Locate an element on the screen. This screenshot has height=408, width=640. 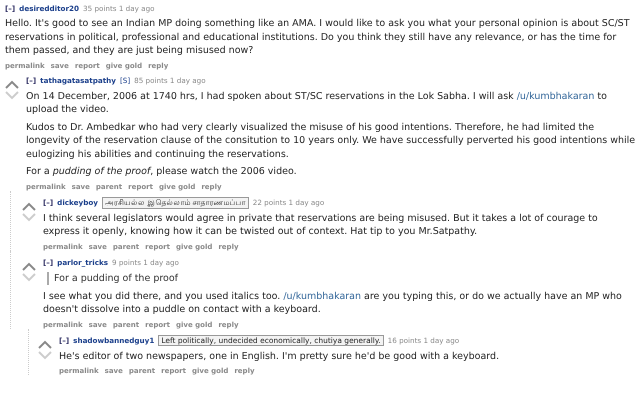
comment-text: I think several legislators would agree in private that reservations are being misused. But it takes a lot of courage to express it openly, knowing how it can be twisted out of context. Hat tip to you Mr.Satpathy. is located at coordinates (321, 225).